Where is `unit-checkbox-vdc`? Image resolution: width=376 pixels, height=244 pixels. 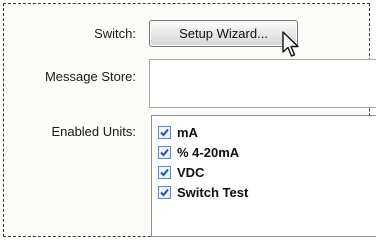
unit-checkbox-vdc is located at coordinates (164, 172).